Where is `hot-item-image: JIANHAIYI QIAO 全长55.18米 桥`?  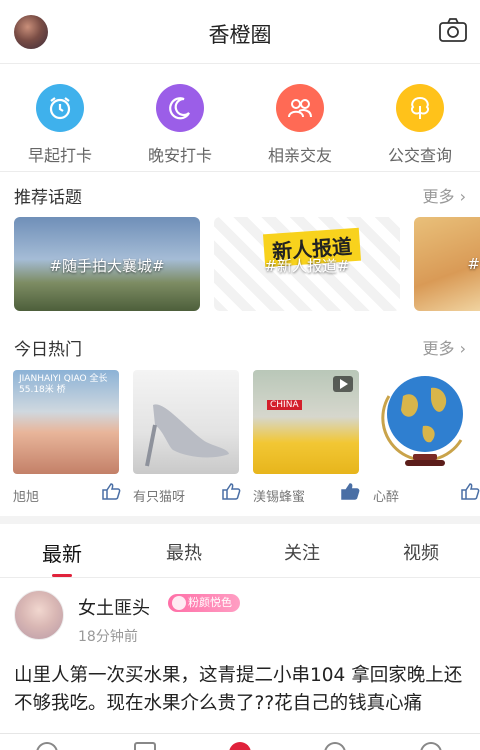 hot-item-image: JIANHAIYI QIAO 全长55.18米 桥 is located at coordinates (66, 422).